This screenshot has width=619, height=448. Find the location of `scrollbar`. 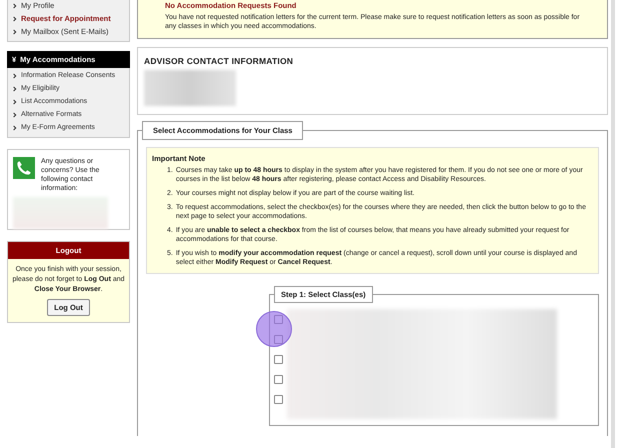

scrollbar is located at coordinates (613, 224).